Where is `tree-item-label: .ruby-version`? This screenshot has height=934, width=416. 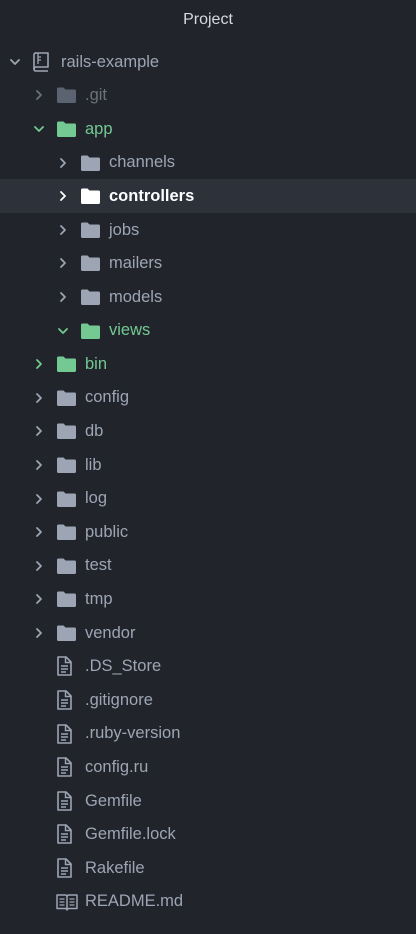
tree-item-label: .ruby-version is located at coordinates (133, 733).